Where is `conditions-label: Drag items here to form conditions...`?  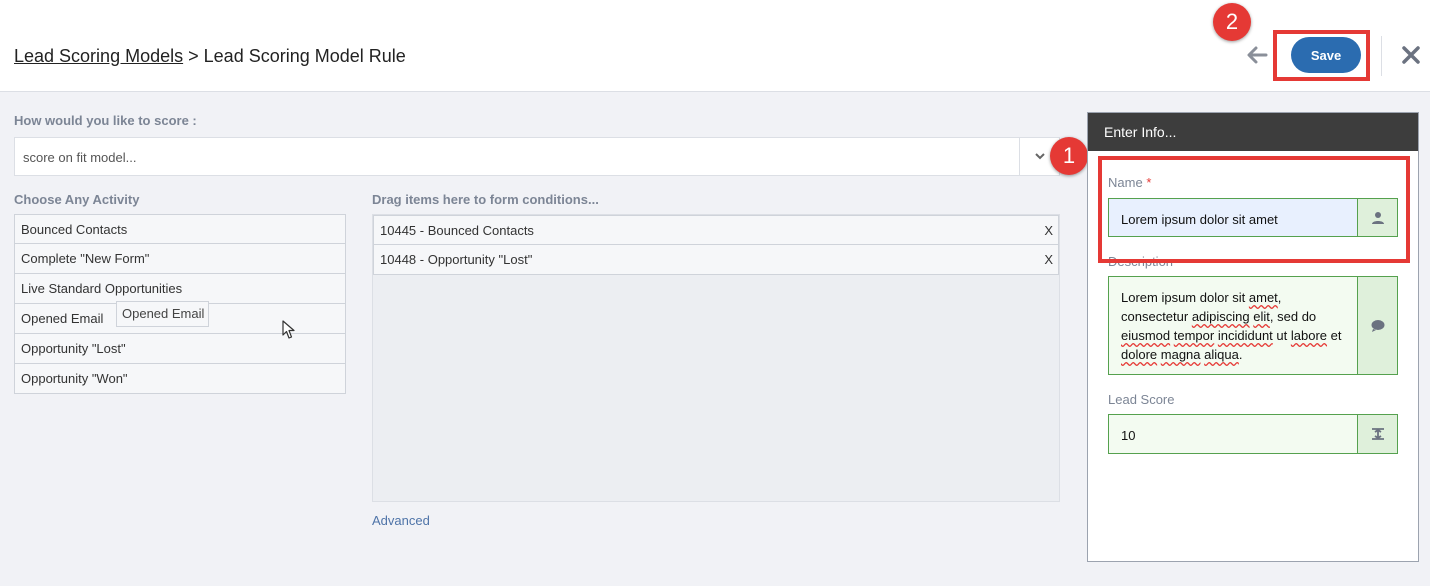 conditions-label: Drag items here to form conditions... is located at coordinates (485, 199).